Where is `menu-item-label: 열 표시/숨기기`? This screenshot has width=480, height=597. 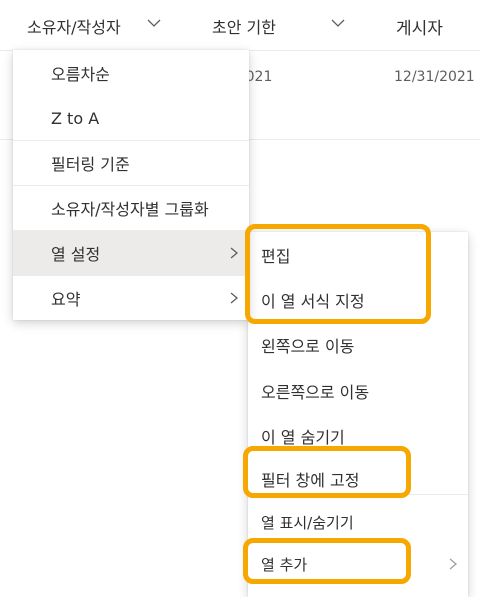 menu-item-label: 열 표시/숨기기 is located at coordinates (307, 522).